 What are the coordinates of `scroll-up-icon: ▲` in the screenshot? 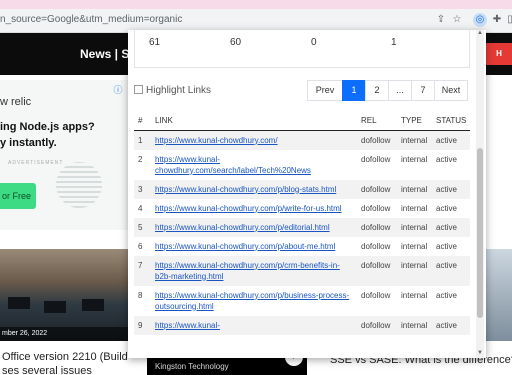 It's located at (480, 34).